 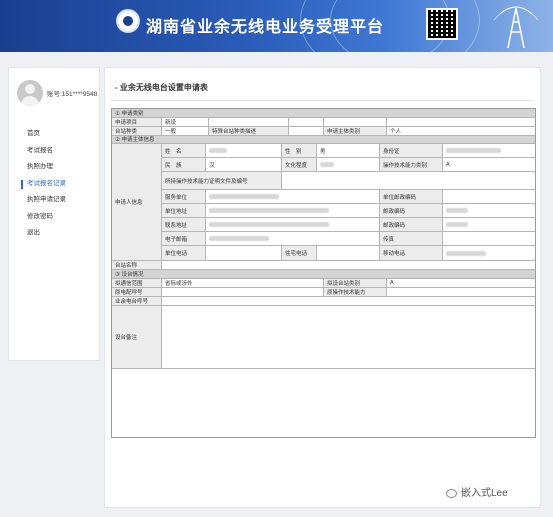 I want to click on form-row: 民 族 汉 文化程度 操作技术能力类别 A, so click(x=348, y=165).